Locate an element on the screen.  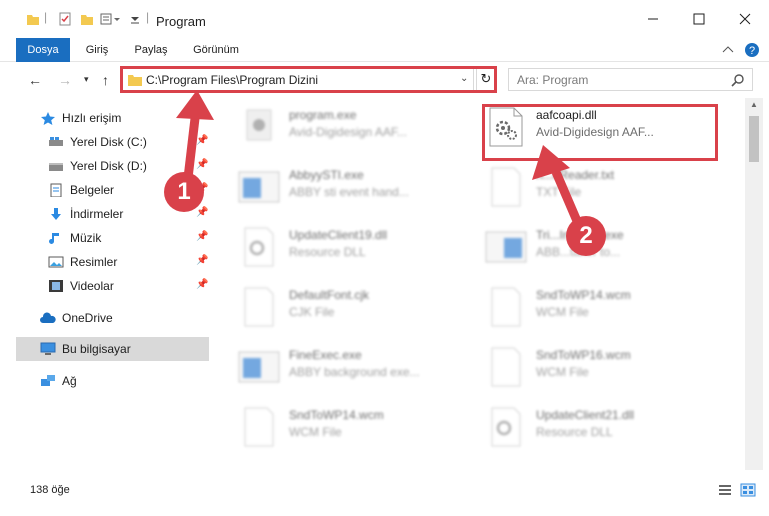
network-icon is located at coordinates (48, 380).